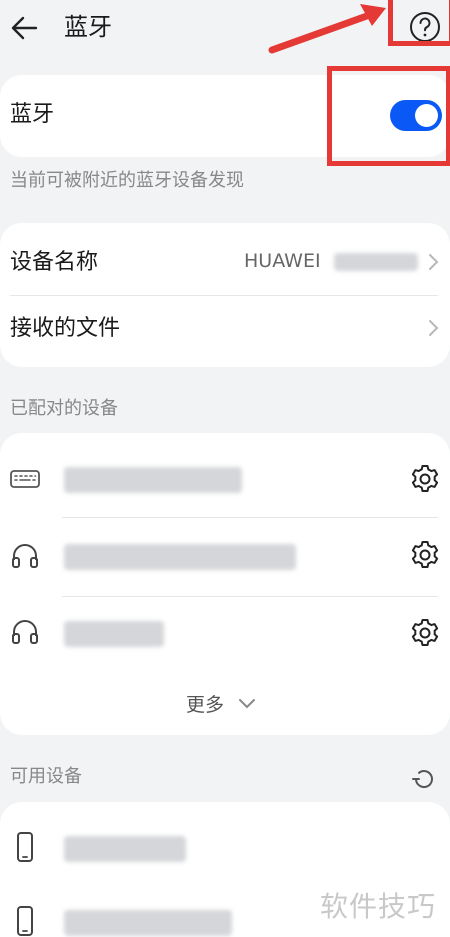  Describe the element at coordinates (327, 29) in the screenshot. I see `annotation-arrow` at that location.